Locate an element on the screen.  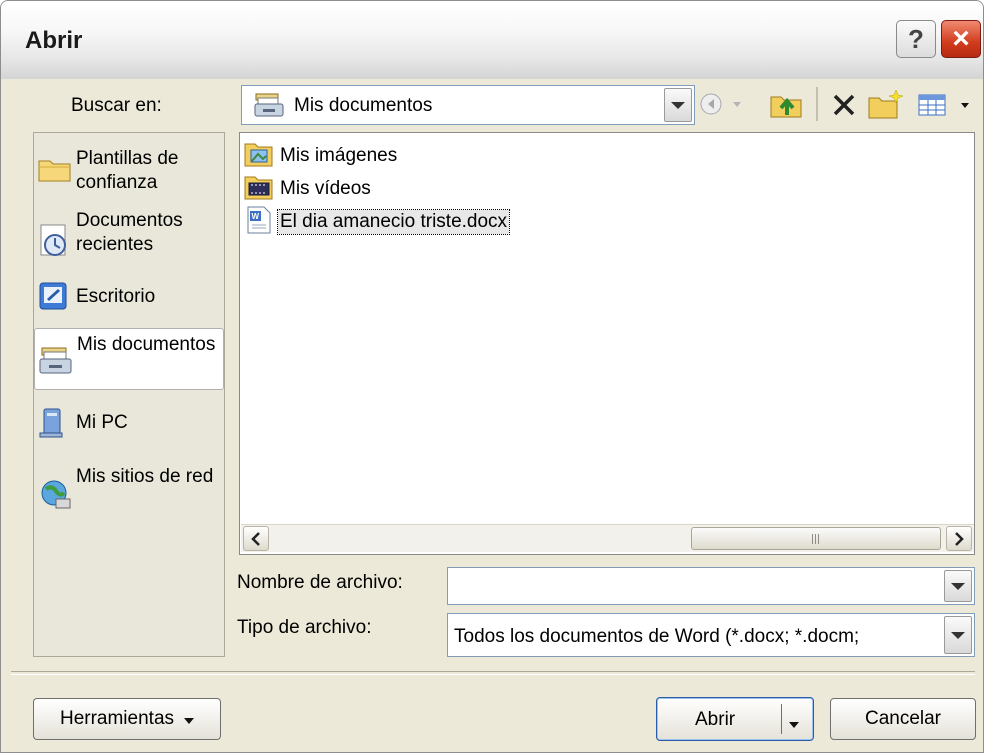
views-icon is located at coordinates (943, 105).